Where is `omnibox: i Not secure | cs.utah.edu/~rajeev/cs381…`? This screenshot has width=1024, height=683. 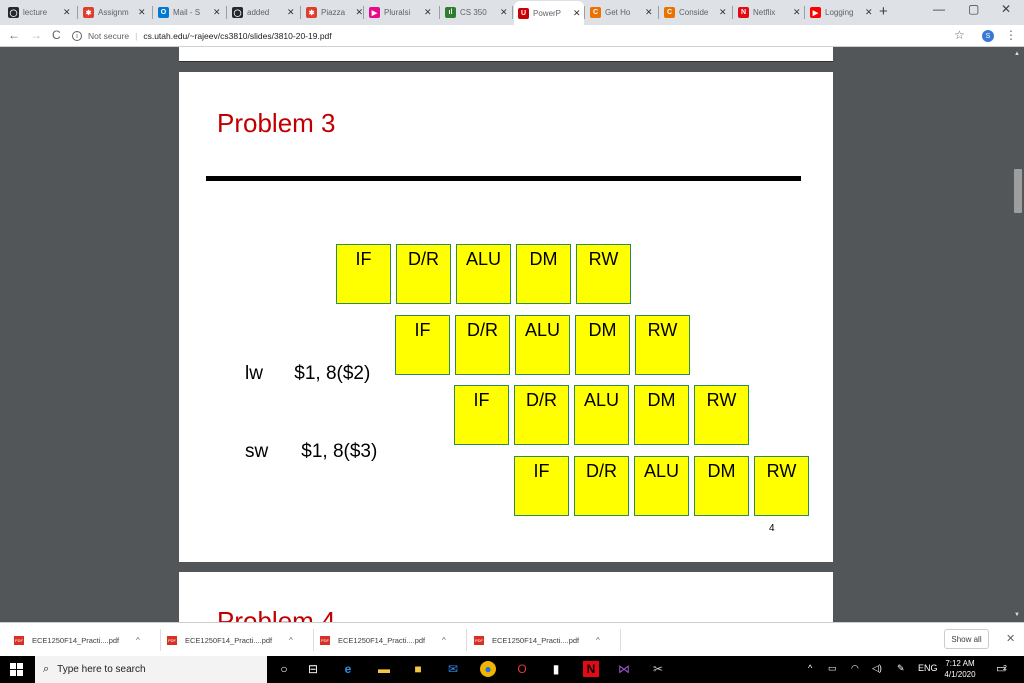
omnibox: i Not secure | cs.utah.edu/~rajeev/cs381… is located at coordinates (524, 36).